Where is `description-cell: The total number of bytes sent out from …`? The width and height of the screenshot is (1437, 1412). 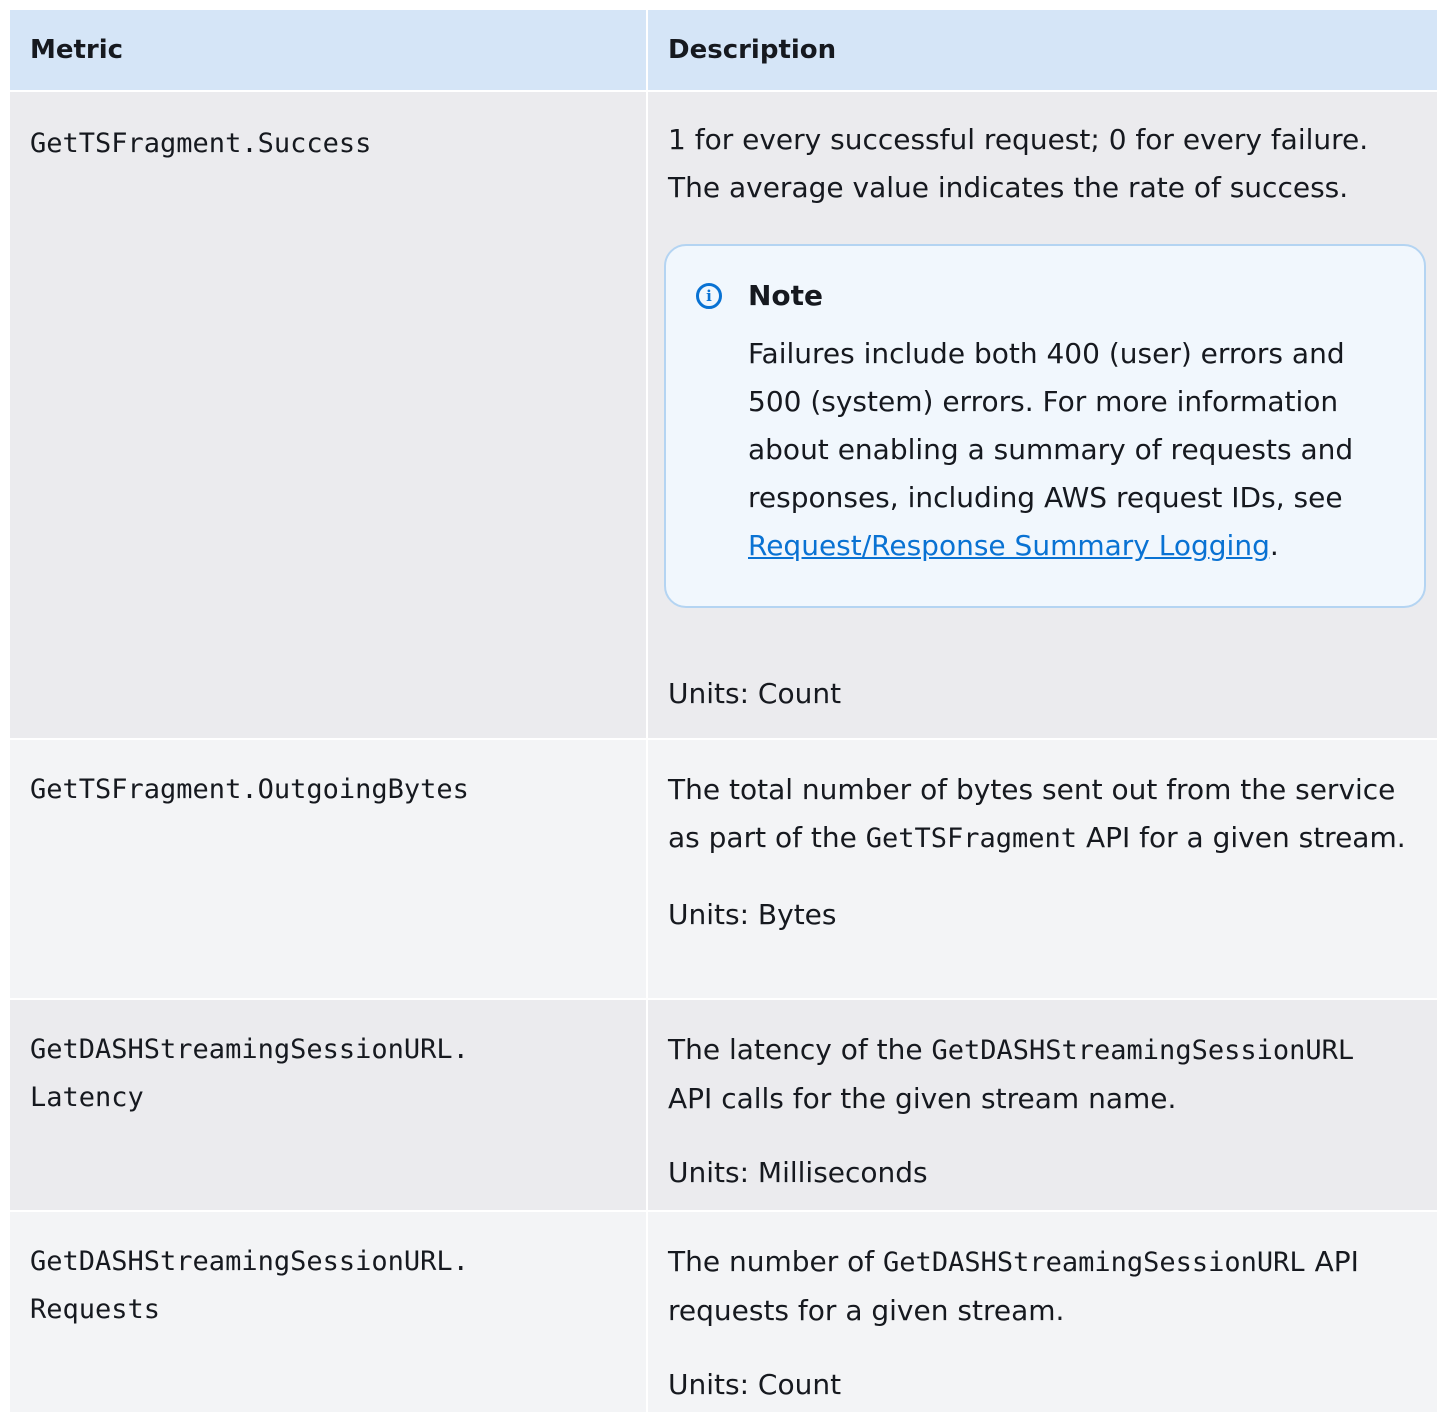
description-cell: The total number of bytes sent out from … is located at coordinates (1042, 869).